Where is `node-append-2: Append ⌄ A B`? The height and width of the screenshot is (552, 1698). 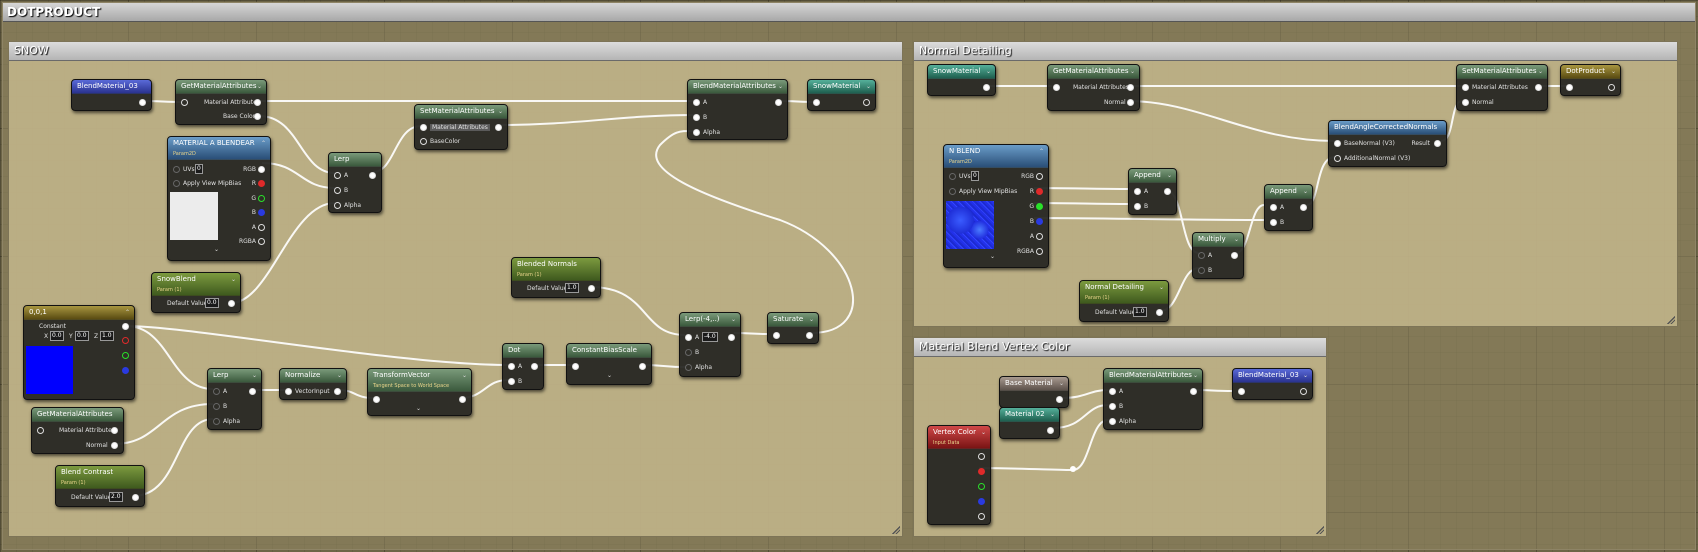
node-append-2: Append ⌄ A B is located at coordinates (1288, 207).